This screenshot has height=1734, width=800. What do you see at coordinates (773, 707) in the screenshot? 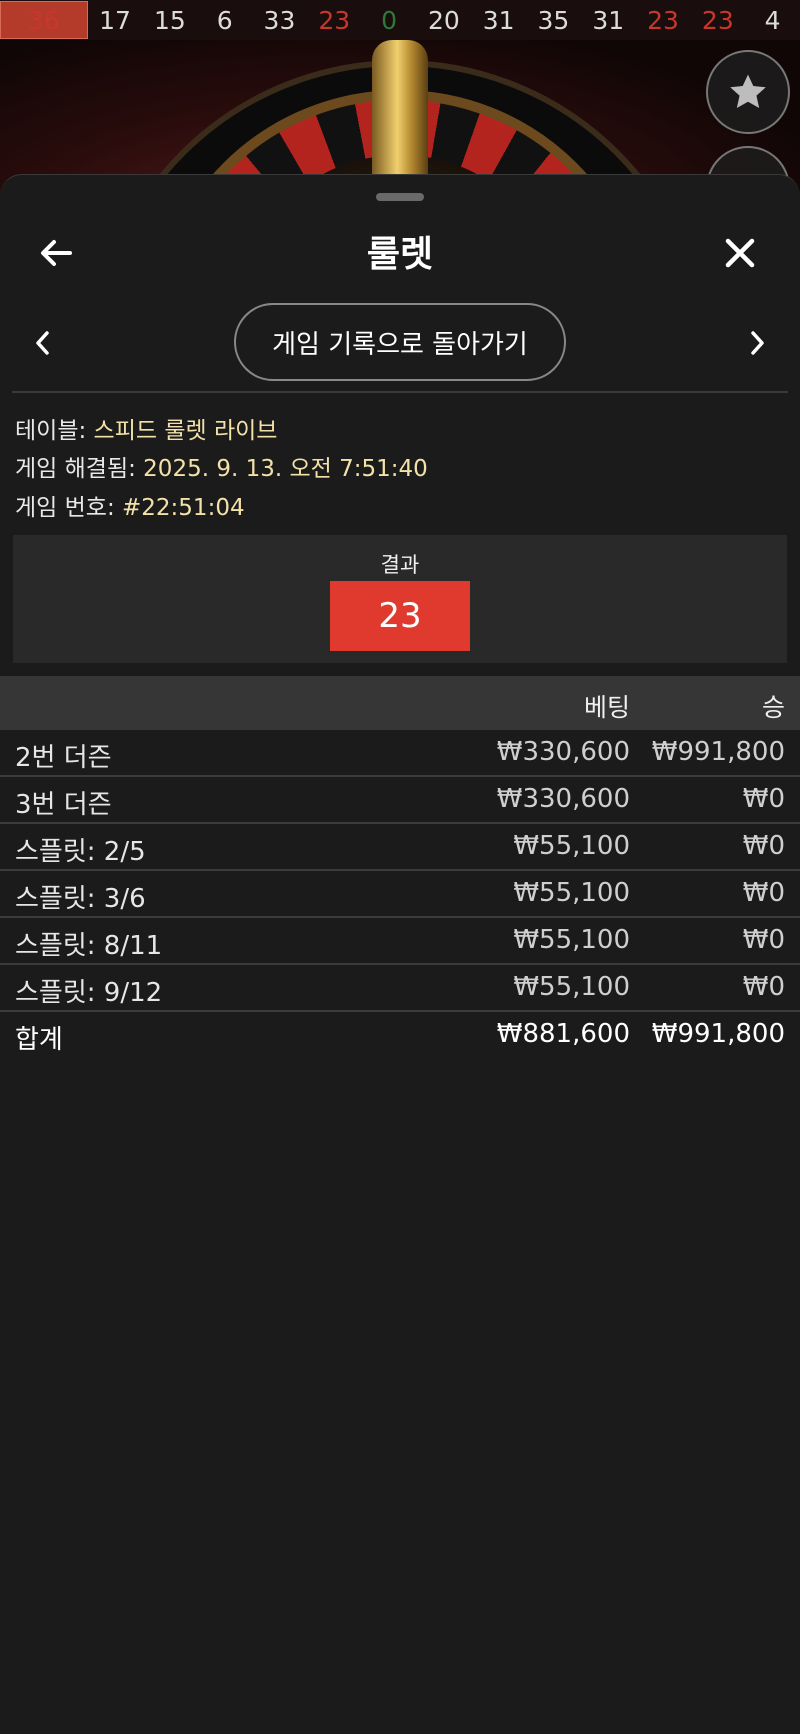
I see `column-header-win: 승` at bounding box center [773, 707].